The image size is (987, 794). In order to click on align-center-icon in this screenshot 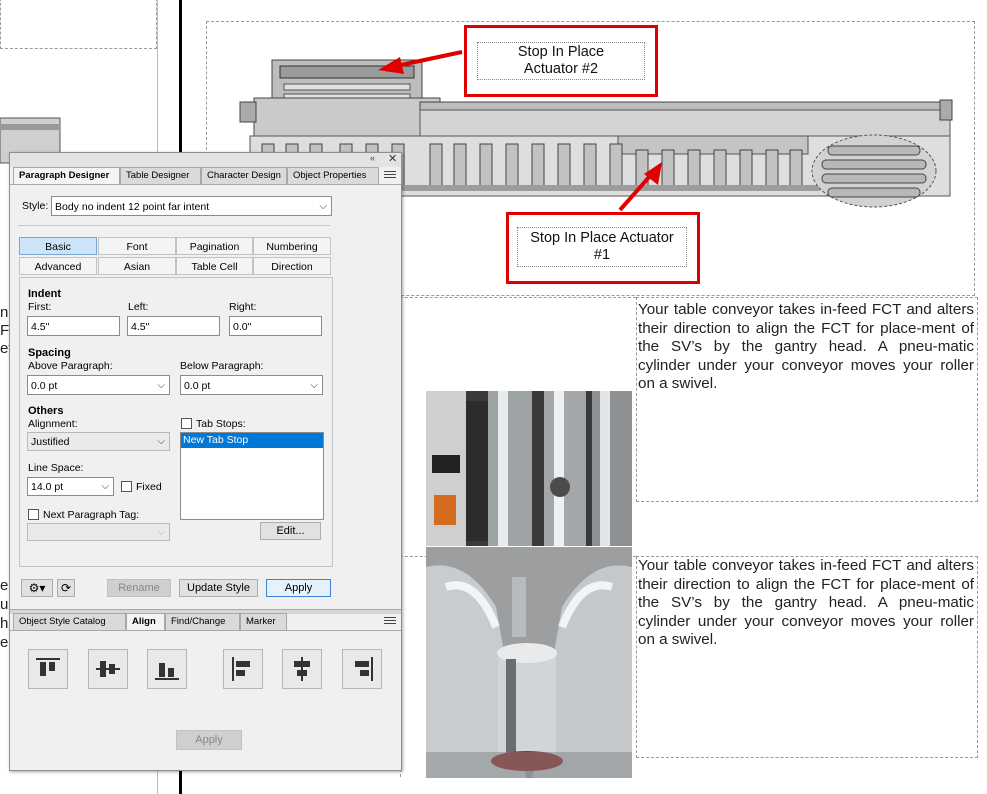, I will do `click(302, 669)`.